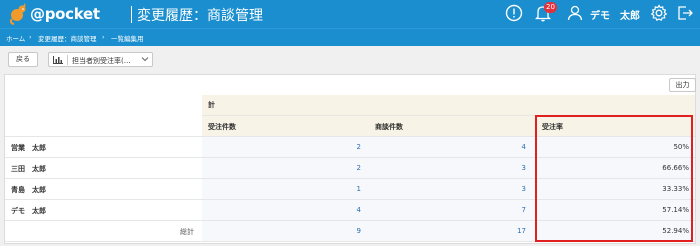 Image resolution: width=700 pixels, height=246 pixels. What do you see at coordinates (17, 14) in the screenshot?
I see `kangaroo-logo-icon` at bounding box center [17, 14].